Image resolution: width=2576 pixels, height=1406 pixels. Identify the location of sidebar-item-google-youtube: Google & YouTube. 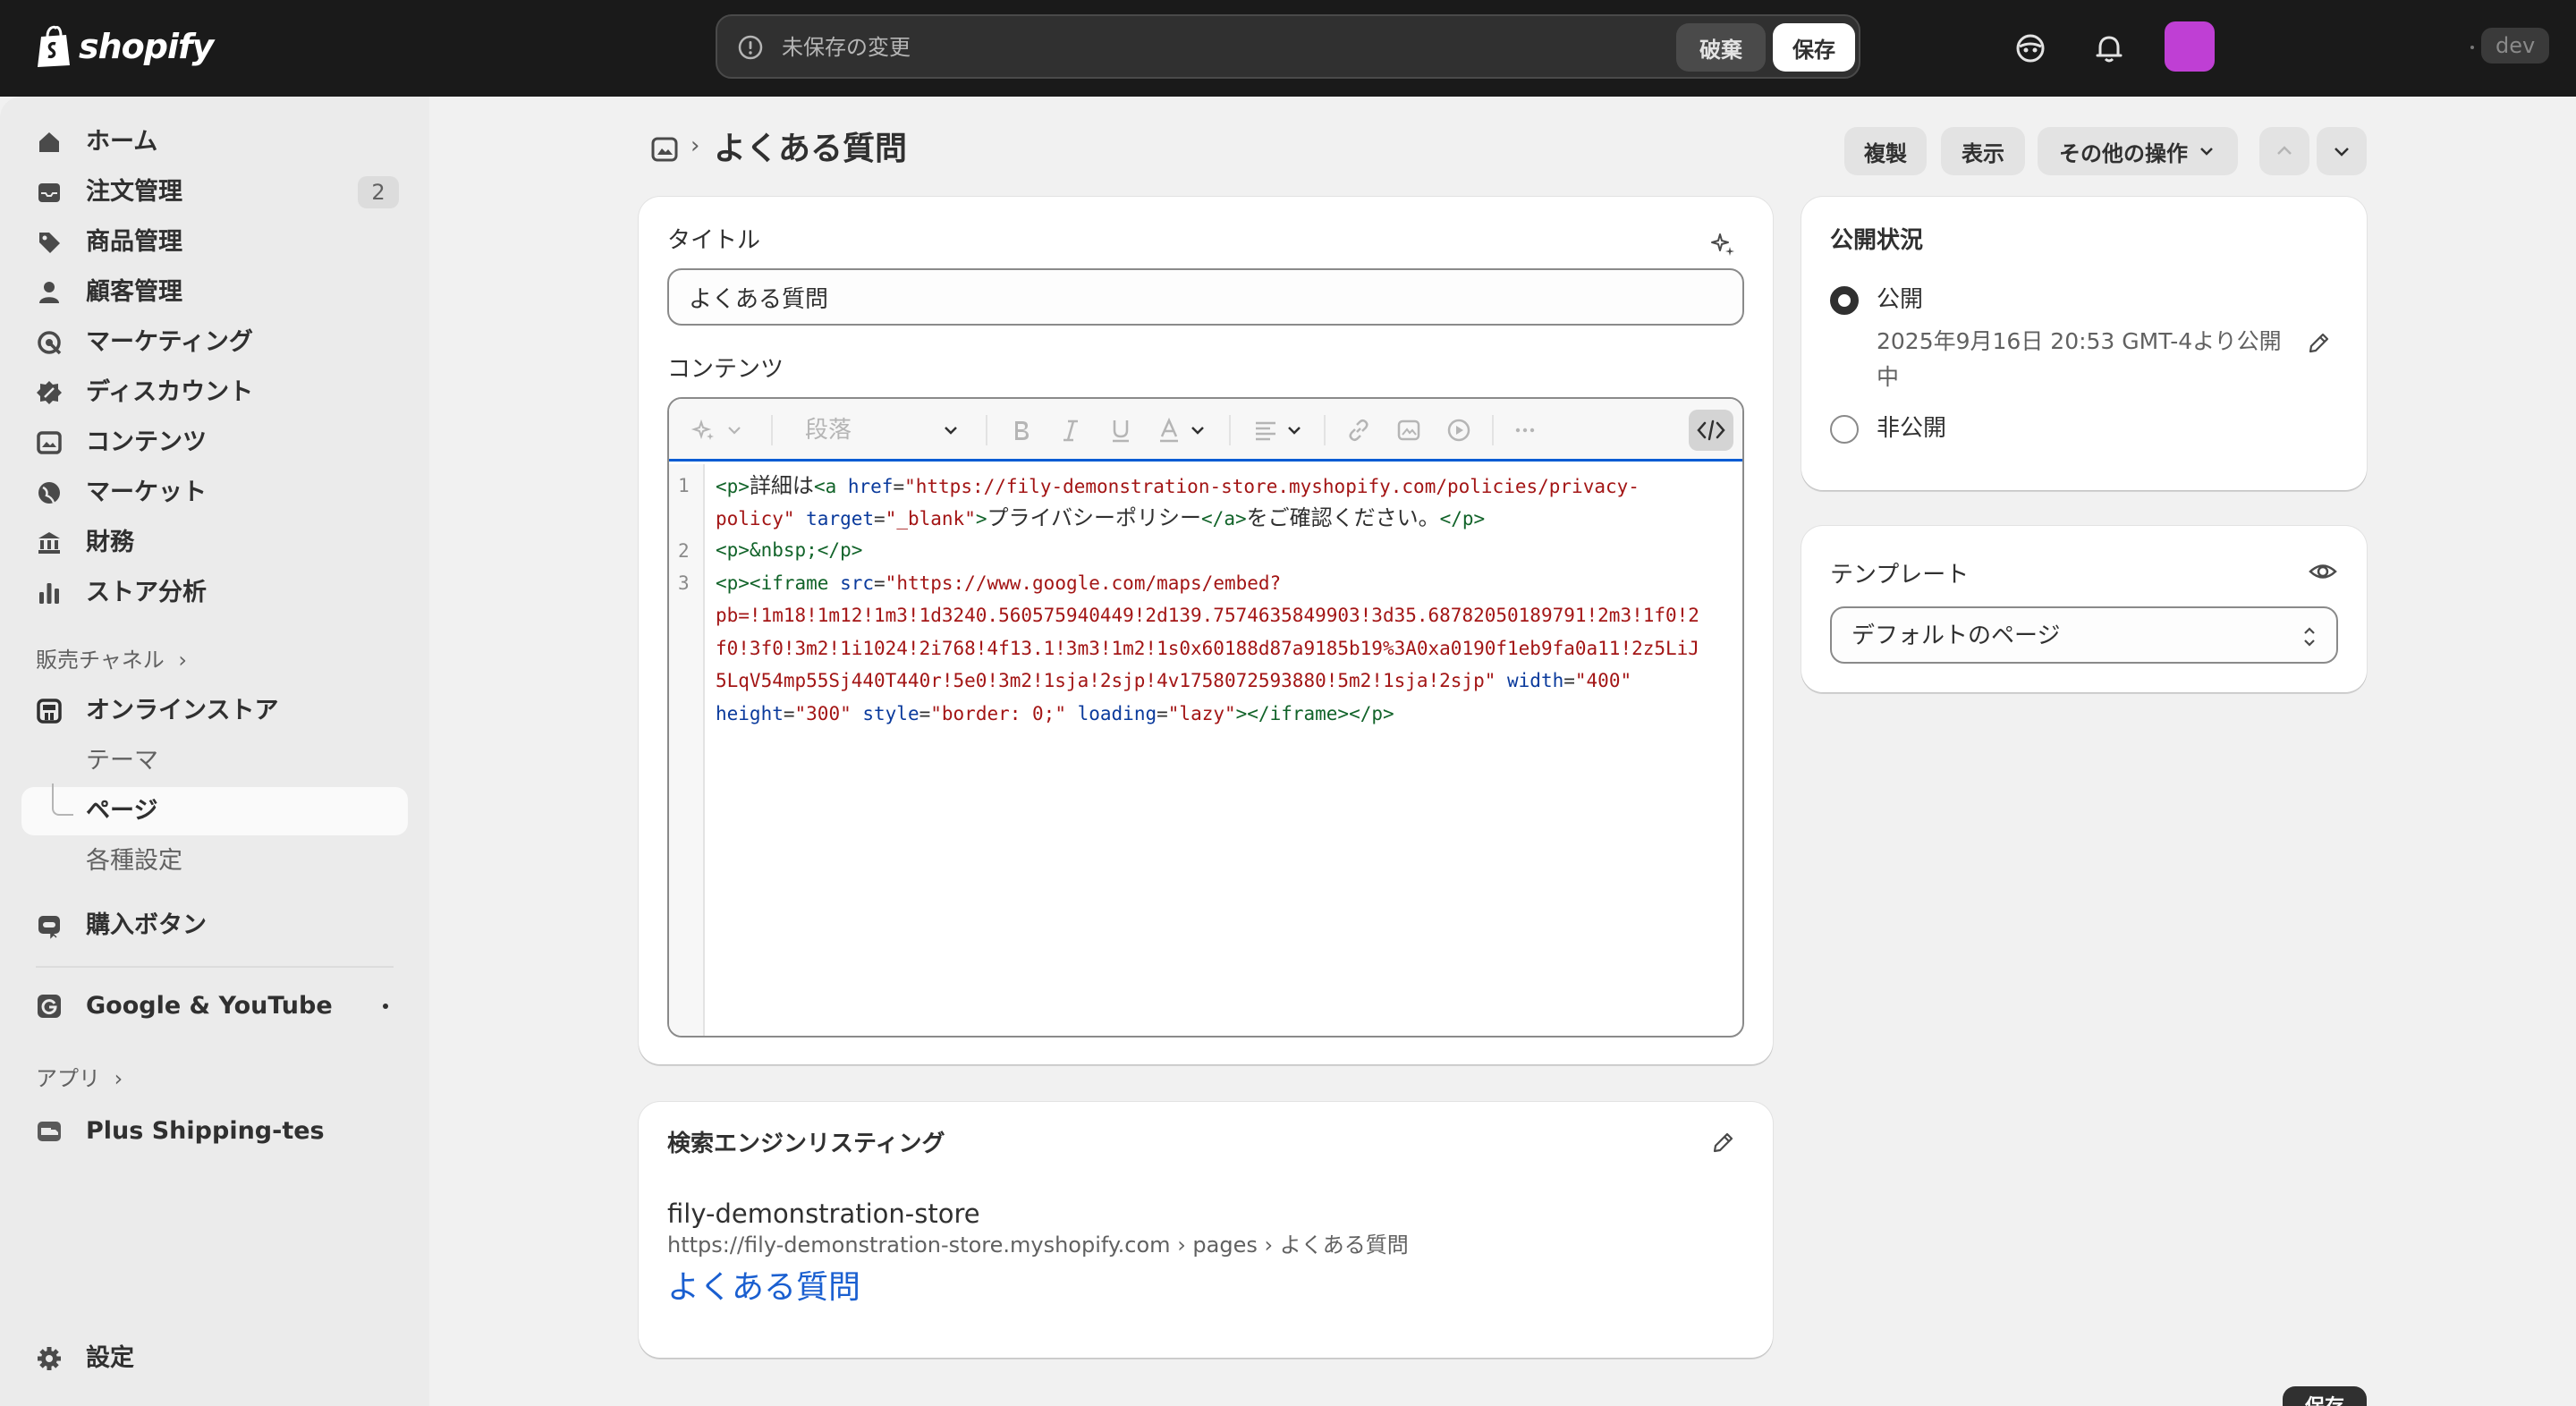
(214, 1006).